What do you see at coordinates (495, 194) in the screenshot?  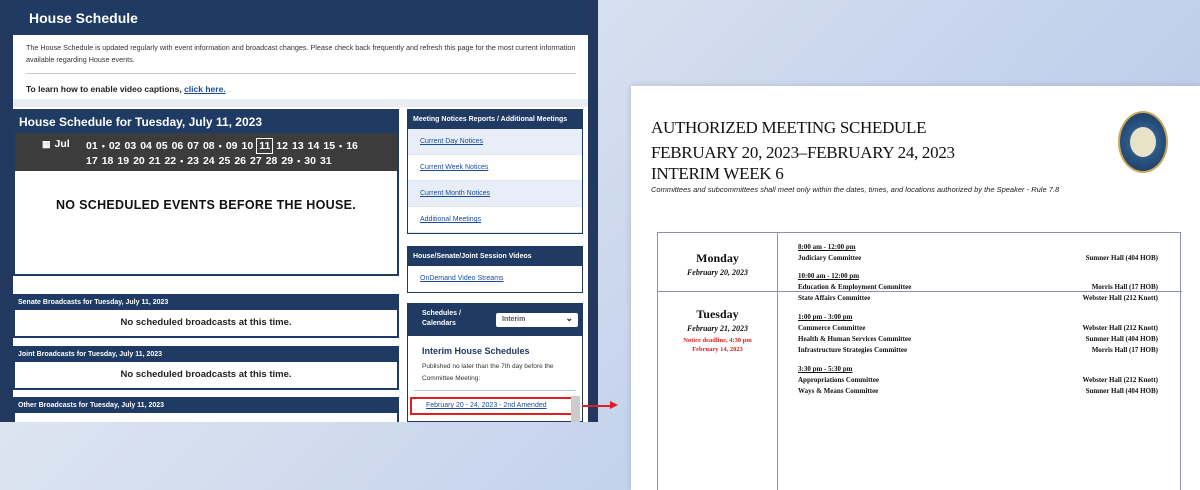 I see `current-month-notices-link: Current Month Notices` at bounding box center [495, 194].